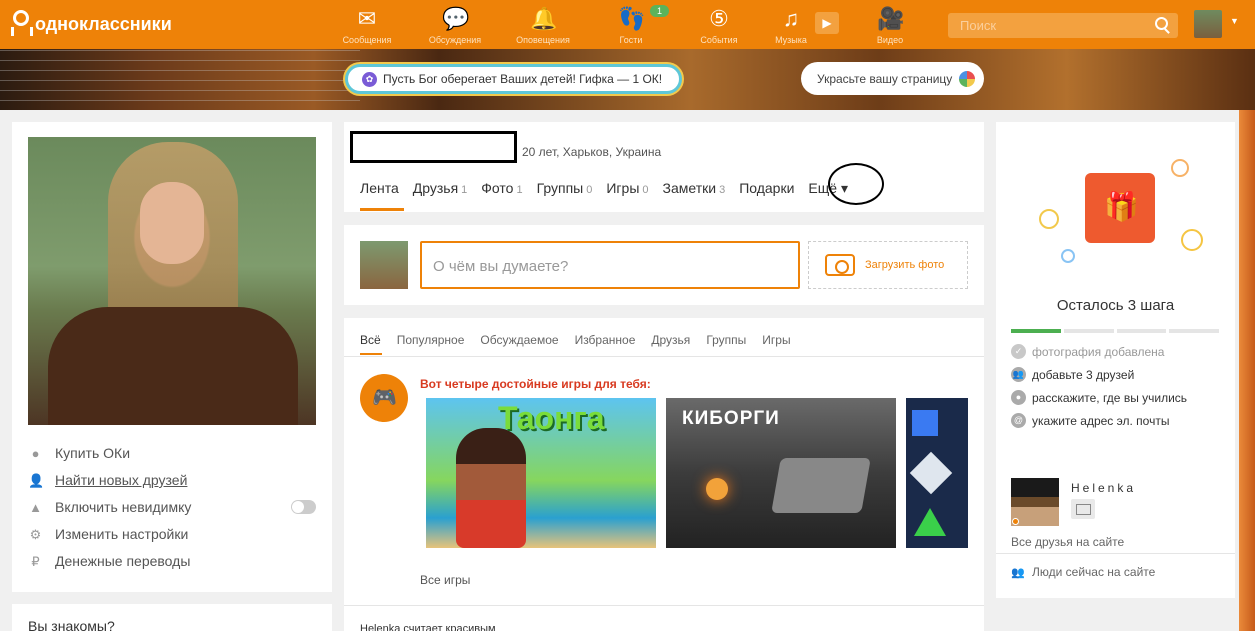 Image resolution: width=1255 pixels, height=631 pixels. What do you see at coordinates (35, 534) in the screenshot?
I see `gear-icon: ⚙` at bounding box center [35, 534].